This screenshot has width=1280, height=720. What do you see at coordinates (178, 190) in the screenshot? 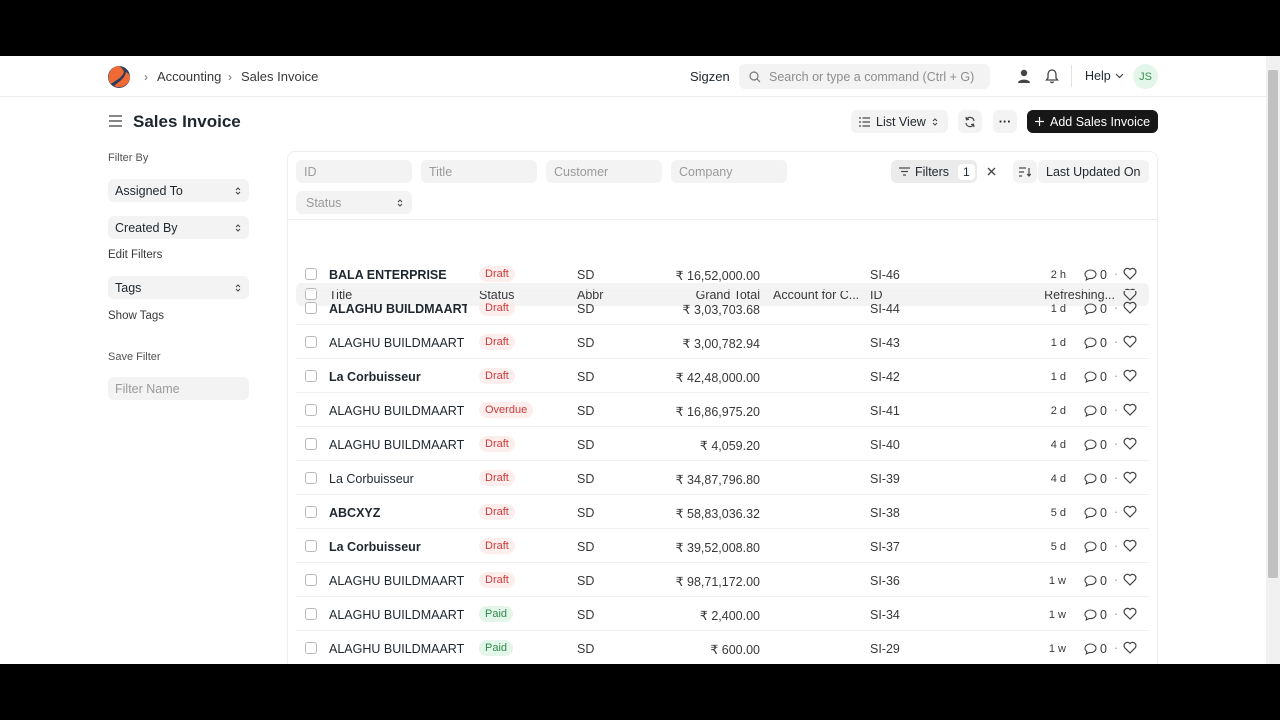
I see `assigned-to-select: Assigned To` at bounding box center [178, 190].